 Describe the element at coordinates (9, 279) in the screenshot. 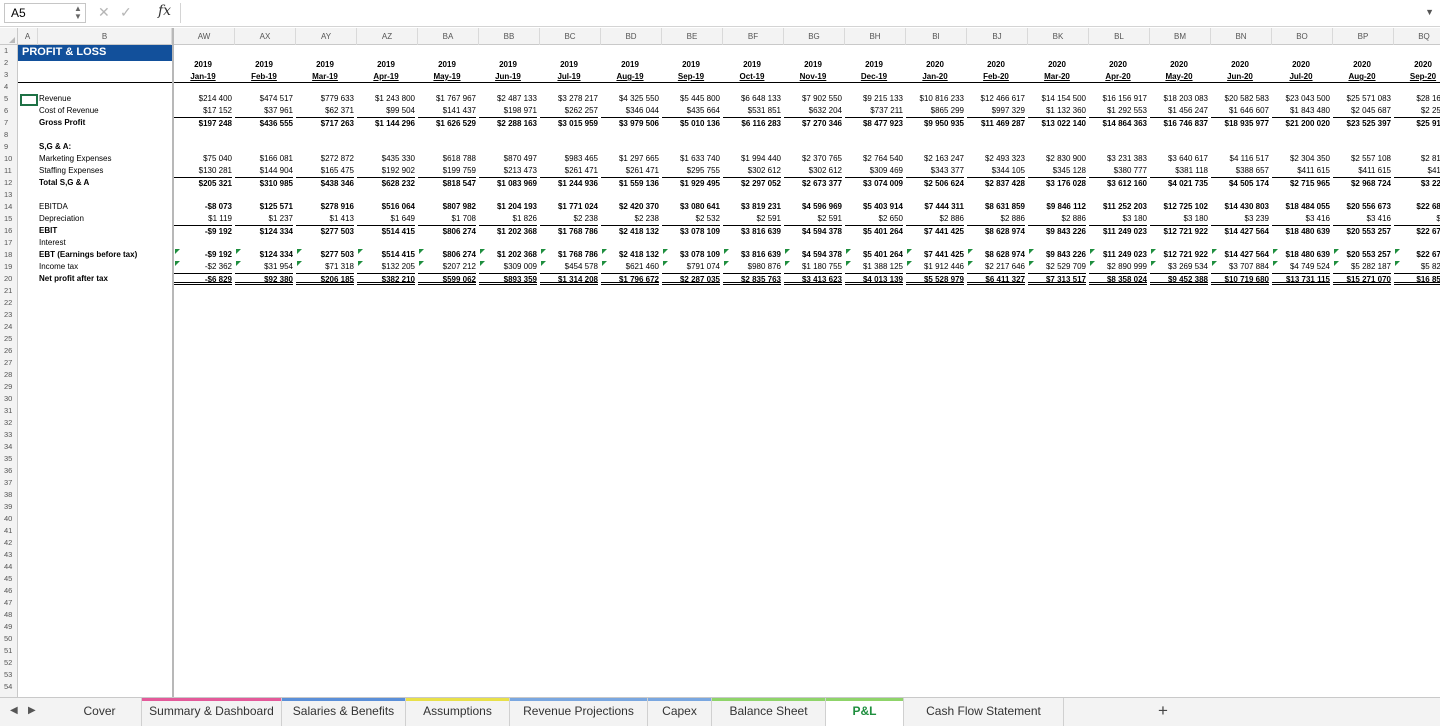

I see `row-header-20: 20` at that location.